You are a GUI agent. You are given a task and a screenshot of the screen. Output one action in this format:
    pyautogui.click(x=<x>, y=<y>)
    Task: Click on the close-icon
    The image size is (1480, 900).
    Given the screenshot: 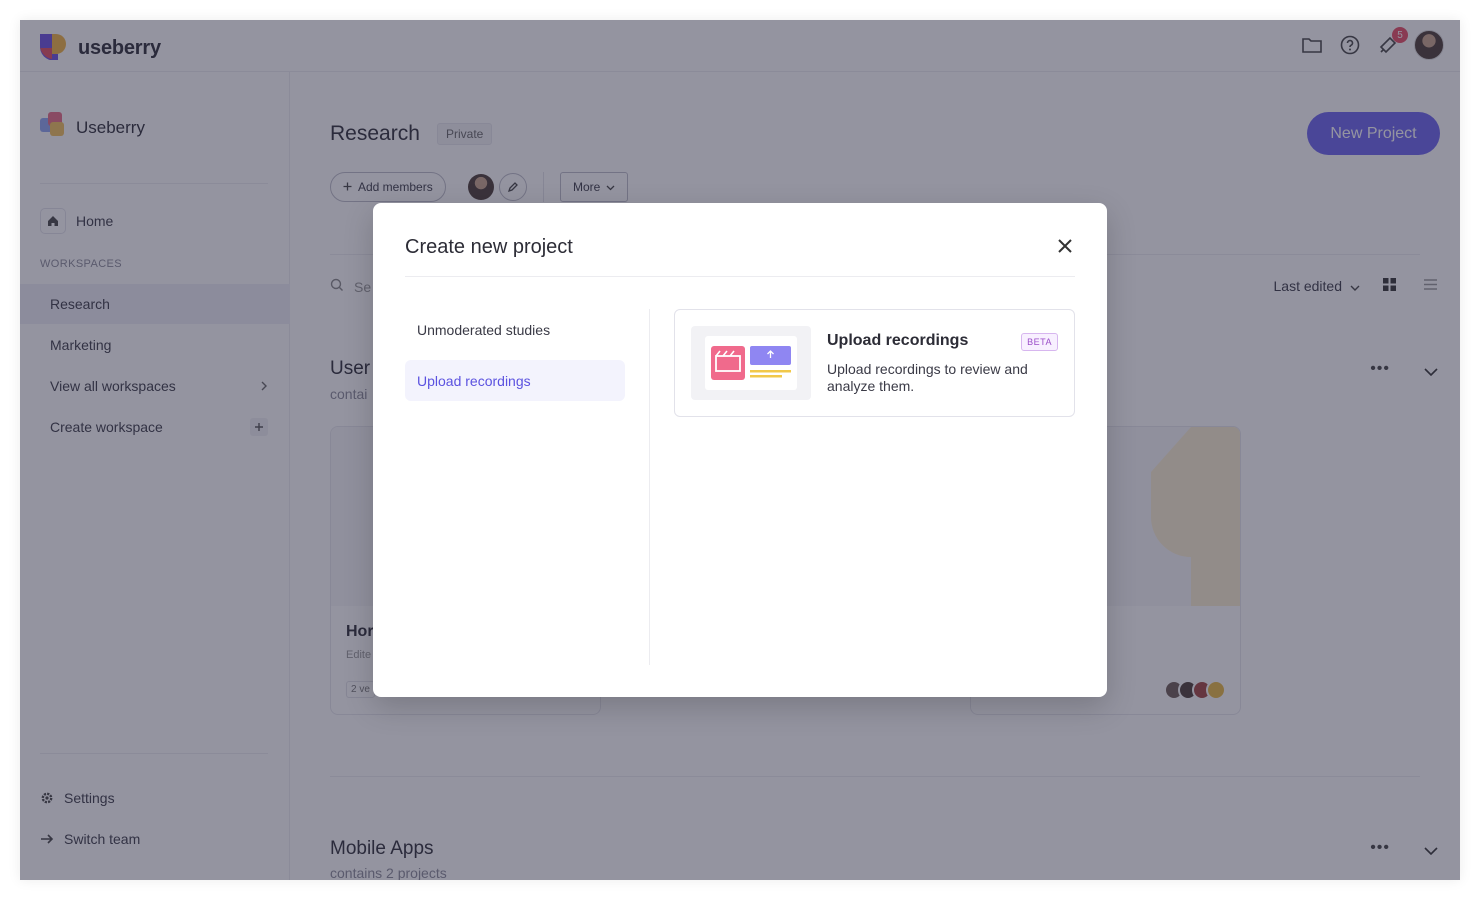 What is the action you would take?
    pyautogui.click(x=1065, y=247)
    